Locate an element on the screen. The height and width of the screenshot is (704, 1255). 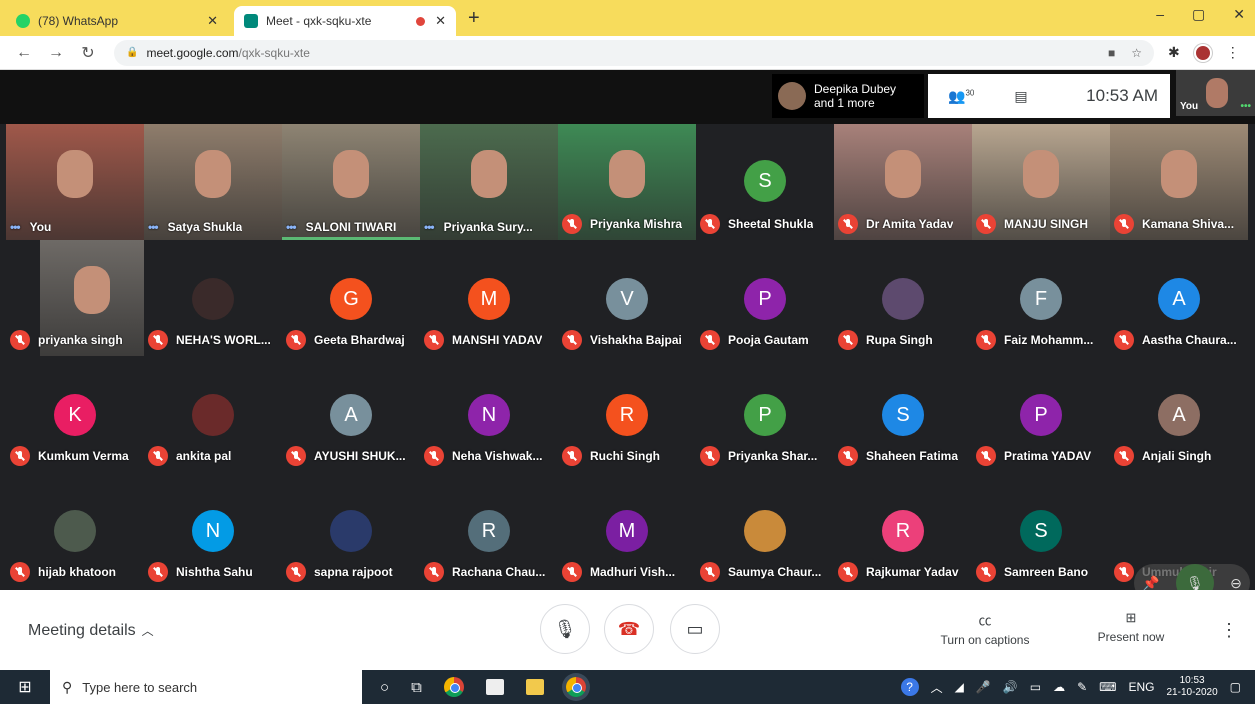
participant-tile: S Sheetal Shukla is located at coordinates (765, 182).